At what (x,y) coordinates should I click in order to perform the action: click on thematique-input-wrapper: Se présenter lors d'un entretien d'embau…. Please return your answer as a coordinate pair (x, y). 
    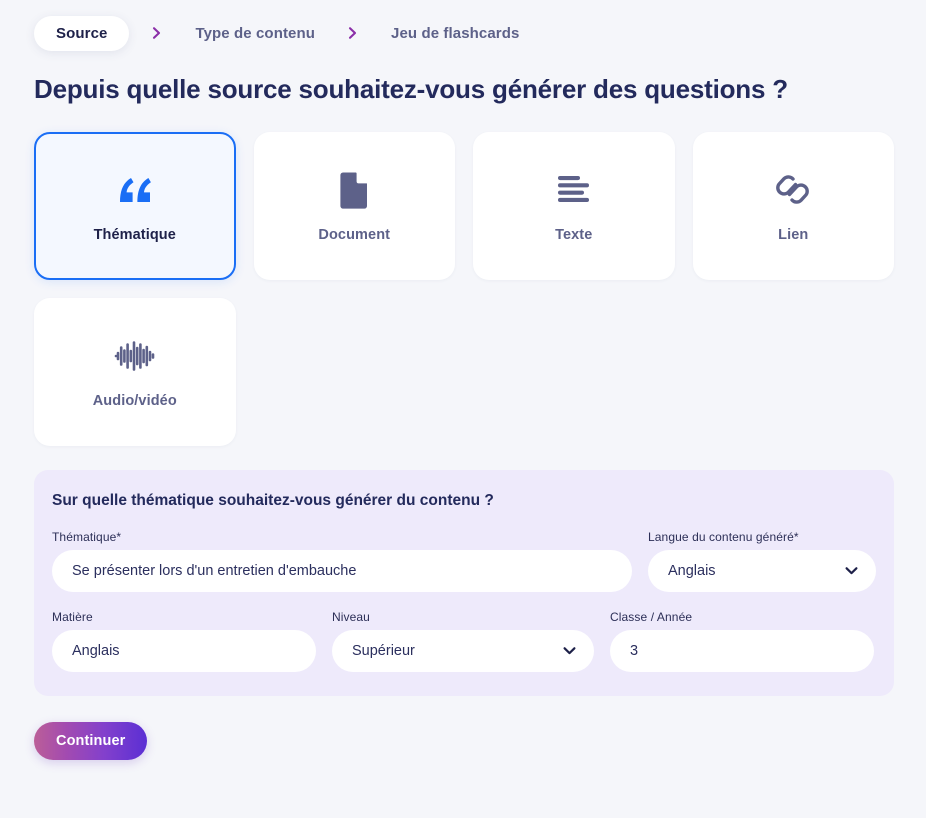
    Looking at the image, I should click on (342, 571).